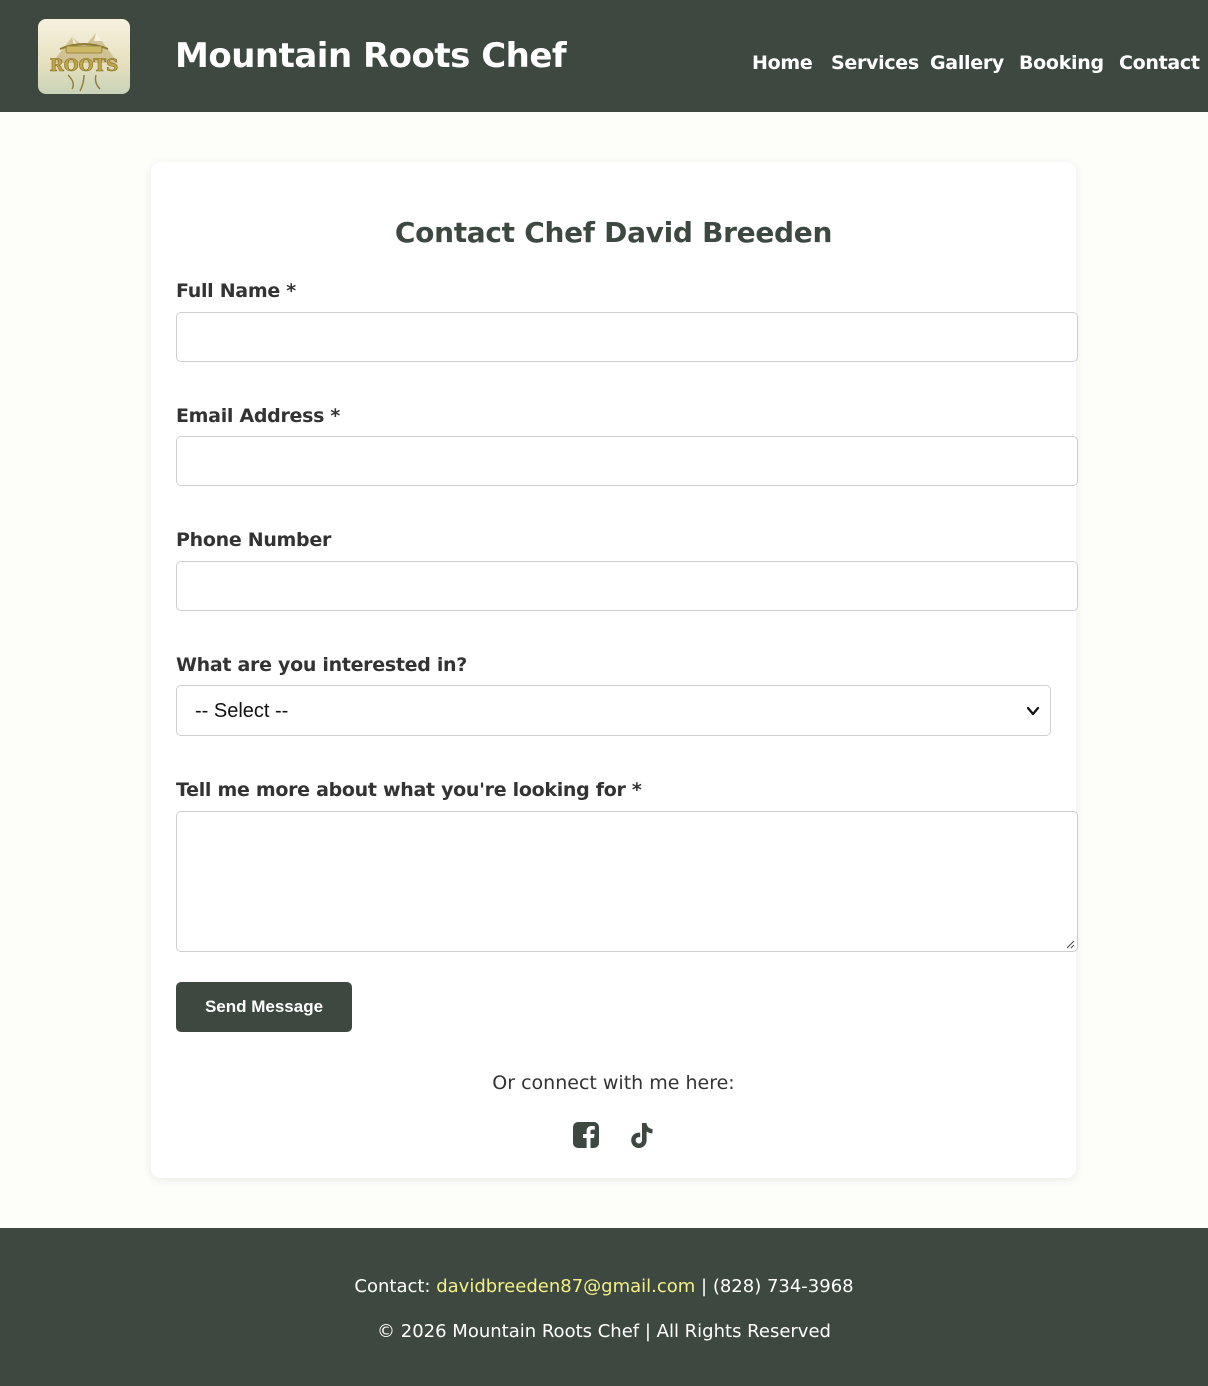  What do you see at coordinates (613, 1083) in the screenshot?
I see `connect-text: Or connect with me here:` at bounding box center [613, 1083].